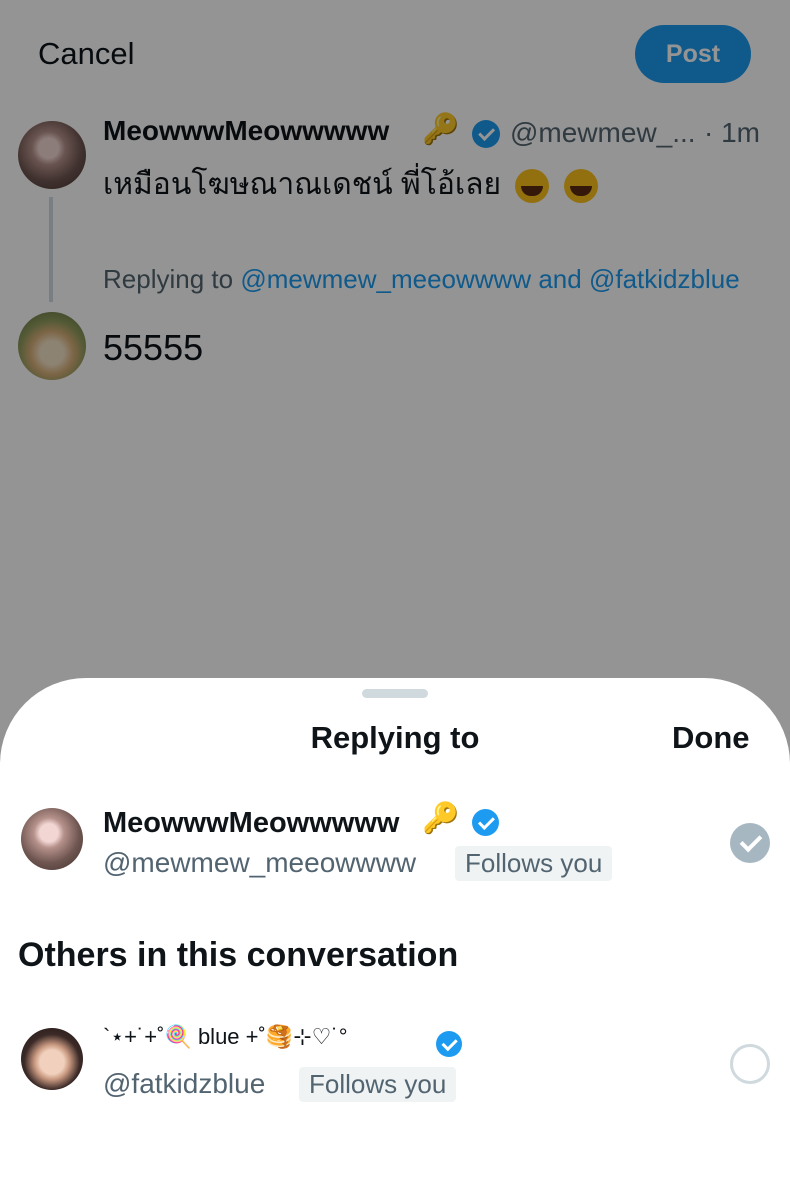 This screenshot has width=790, height=1200. What do you see at coordinates (750, 1064) in the screenshot?
I see `unselected-circle-icon` at bounding box center [750, 1064].